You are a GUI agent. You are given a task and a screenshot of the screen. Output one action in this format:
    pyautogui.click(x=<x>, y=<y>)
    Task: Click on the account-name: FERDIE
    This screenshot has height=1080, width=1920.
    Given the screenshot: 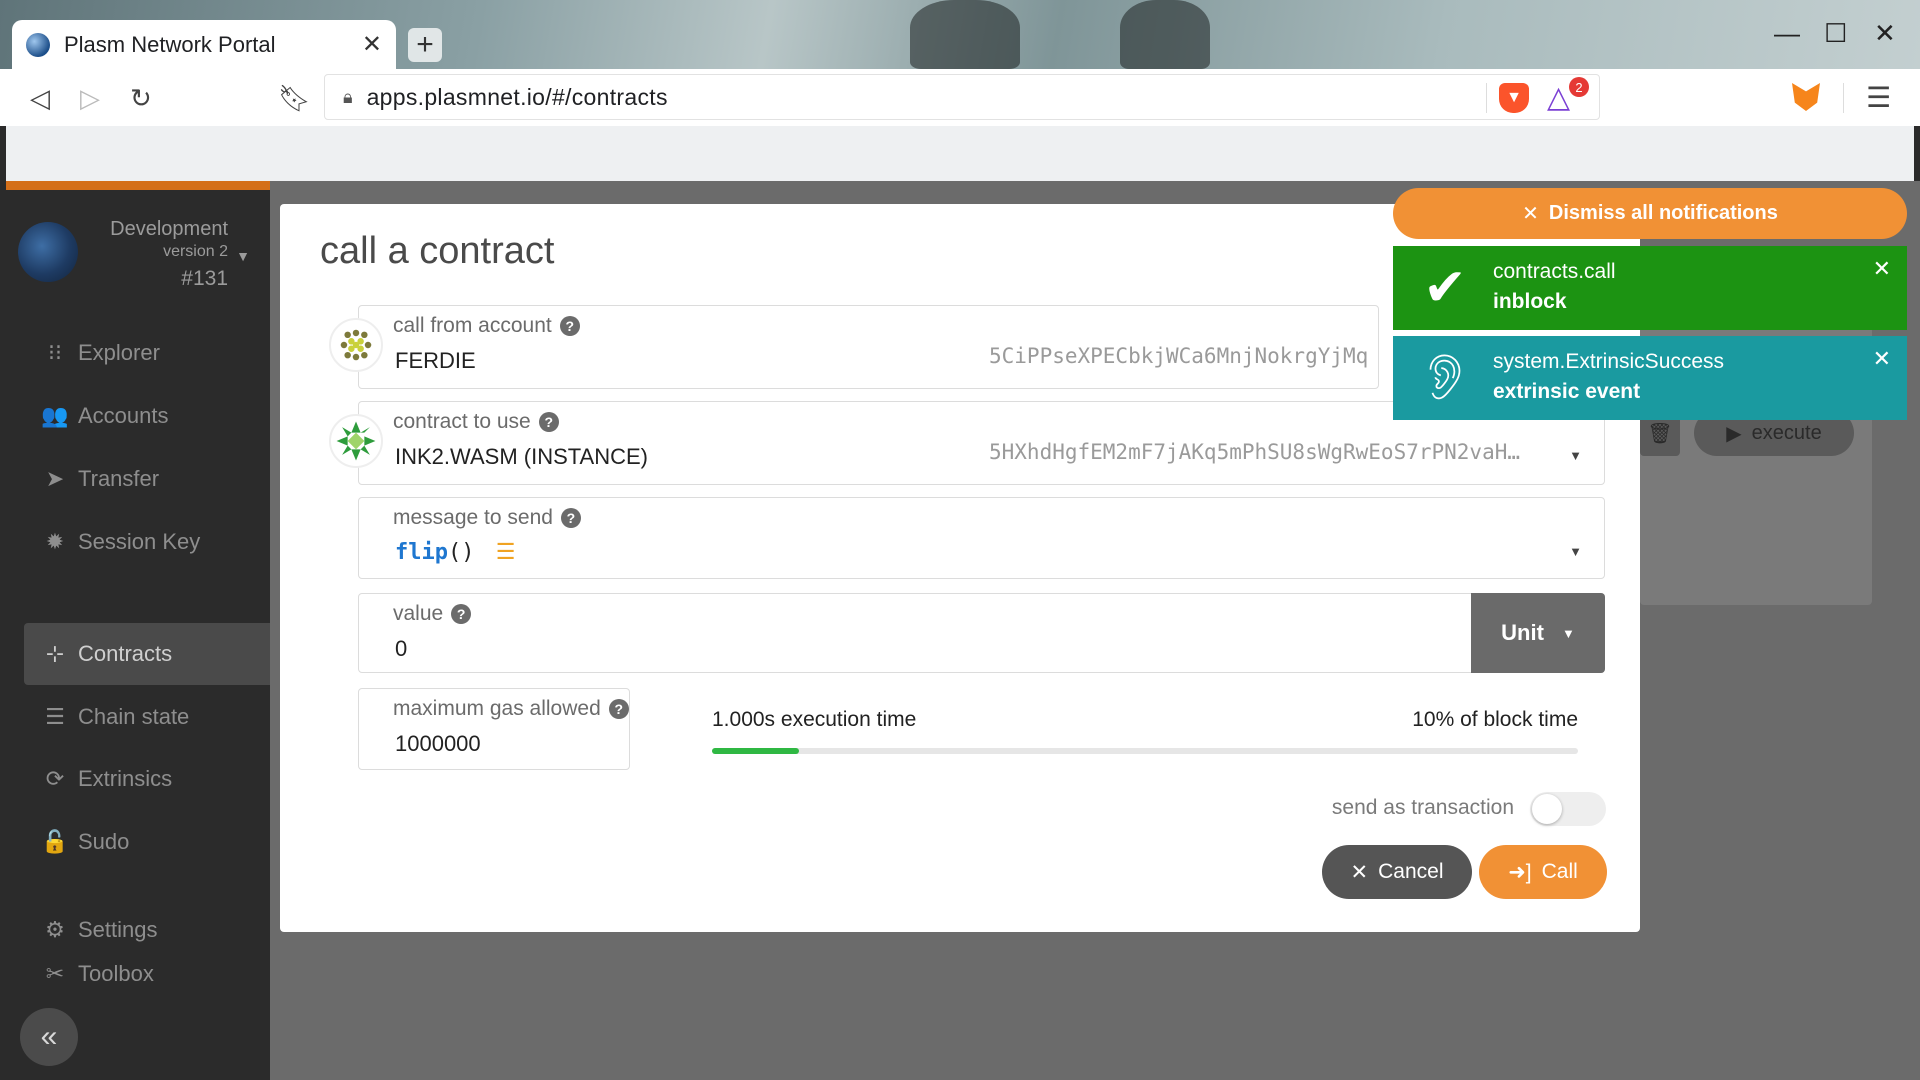 What is the action you would take?
    pyautogui.click(x=435, y=360)
    